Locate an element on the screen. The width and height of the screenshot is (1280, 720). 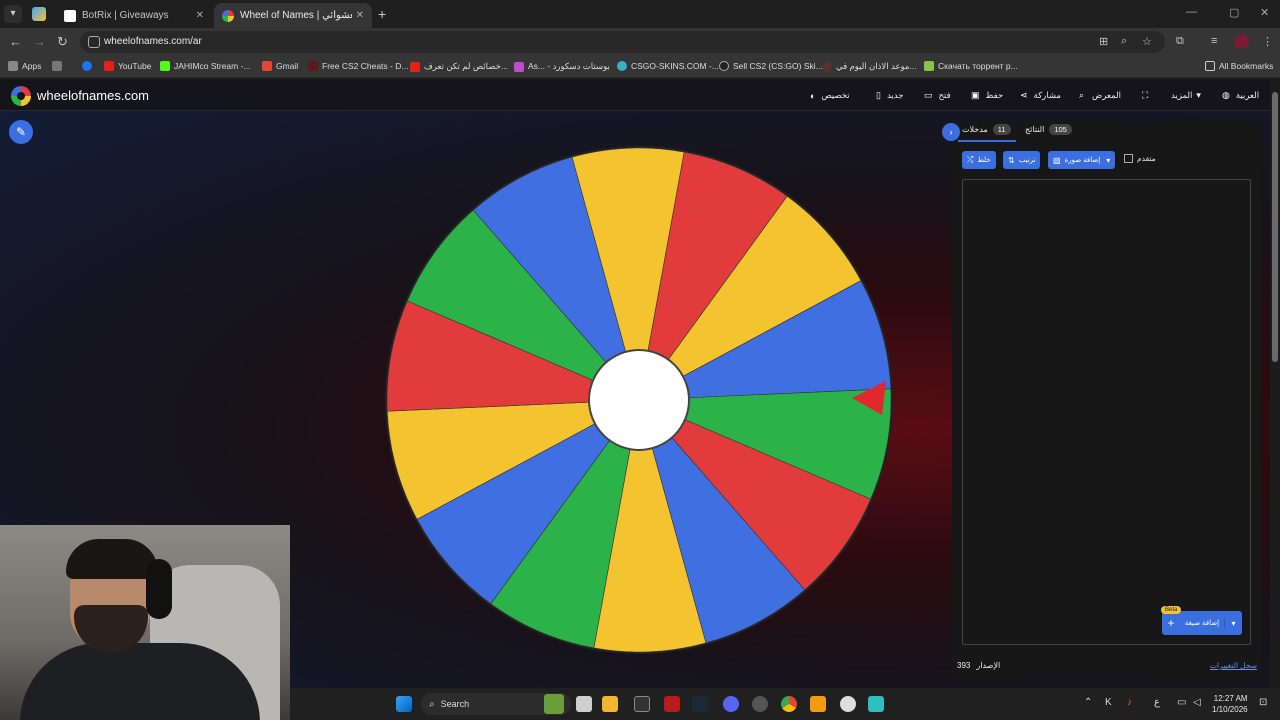
bookmark-apps: Apps is located at coordinates (24, 66).